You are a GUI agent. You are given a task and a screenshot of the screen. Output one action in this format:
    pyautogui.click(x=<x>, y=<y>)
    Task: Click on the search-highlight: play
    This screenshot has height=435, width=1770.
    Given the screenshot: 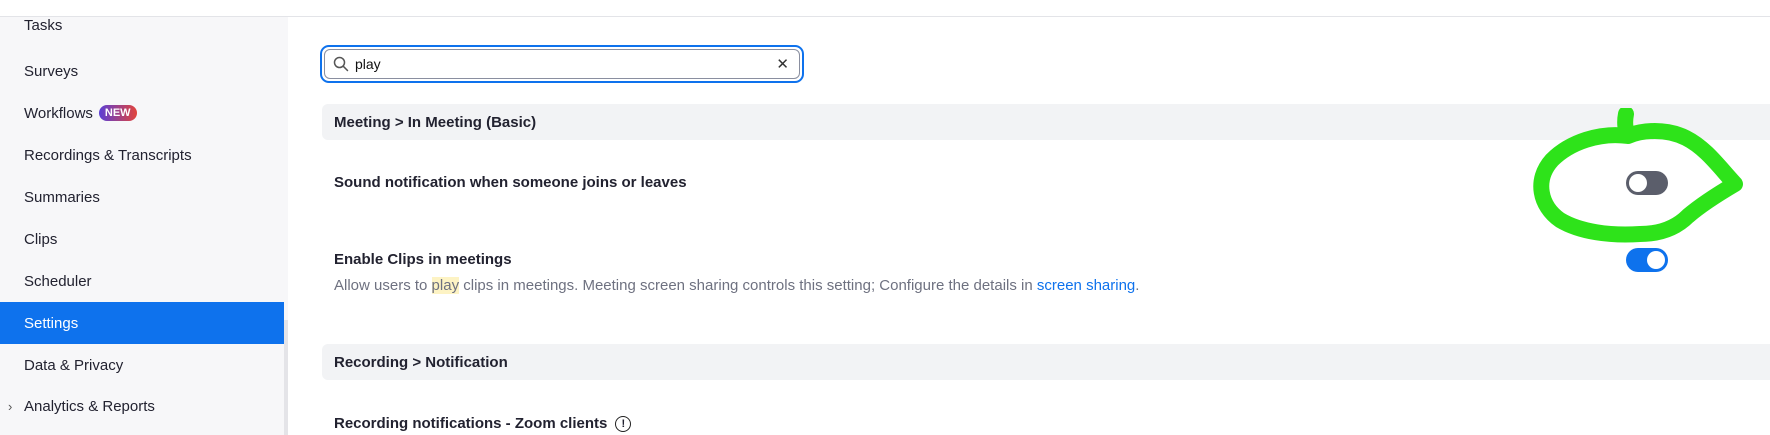 What is the action you would take?
    pyautogui.click(x=445, y=285)
    